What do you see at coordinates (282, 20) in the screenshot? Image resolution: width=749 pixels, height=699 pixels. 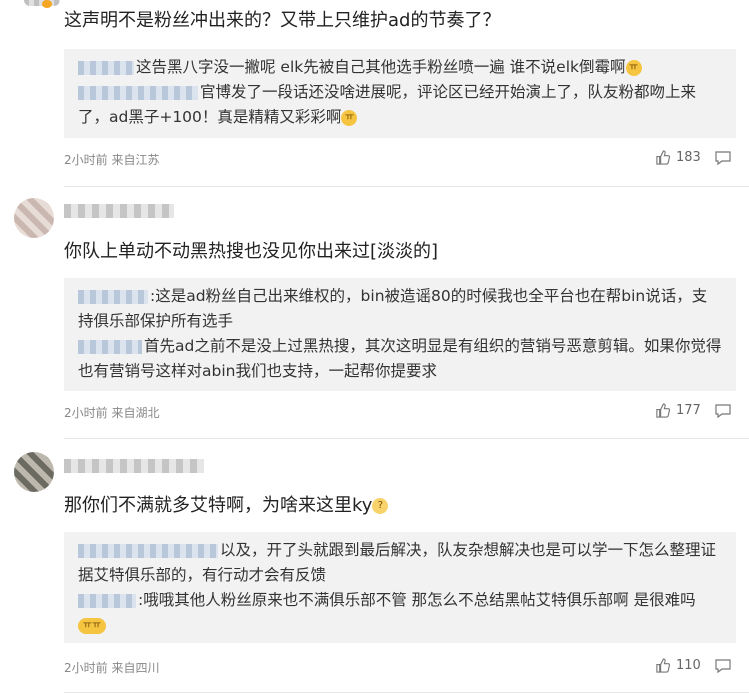 I see `comment-text: 这声明不是粉丝冲出来的？又带上只维护ad的节奏了？` at bounding box center [282, 20].